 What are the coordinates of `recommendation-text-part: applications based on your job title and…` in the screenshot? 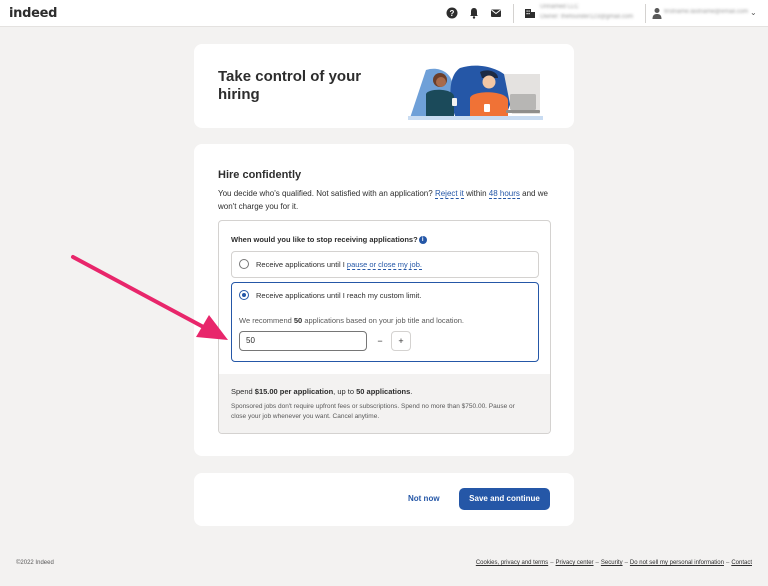 It's located at (384, 320).